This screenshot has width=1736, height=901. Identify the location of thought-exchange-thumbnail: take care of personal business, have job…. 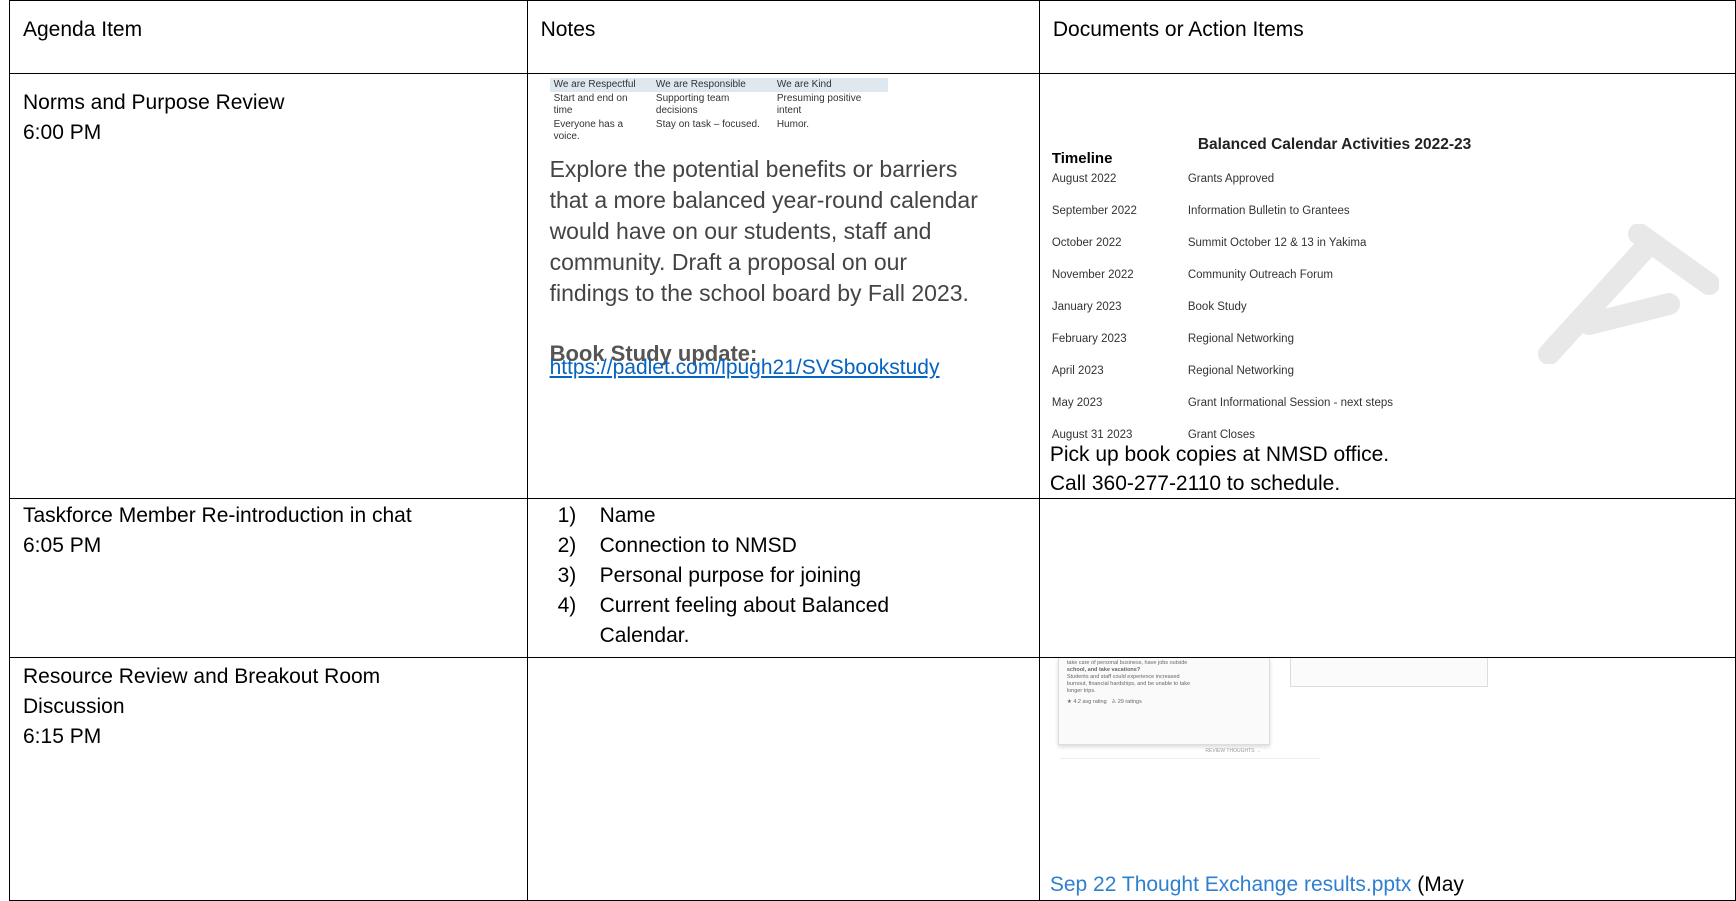
(1163, 706).